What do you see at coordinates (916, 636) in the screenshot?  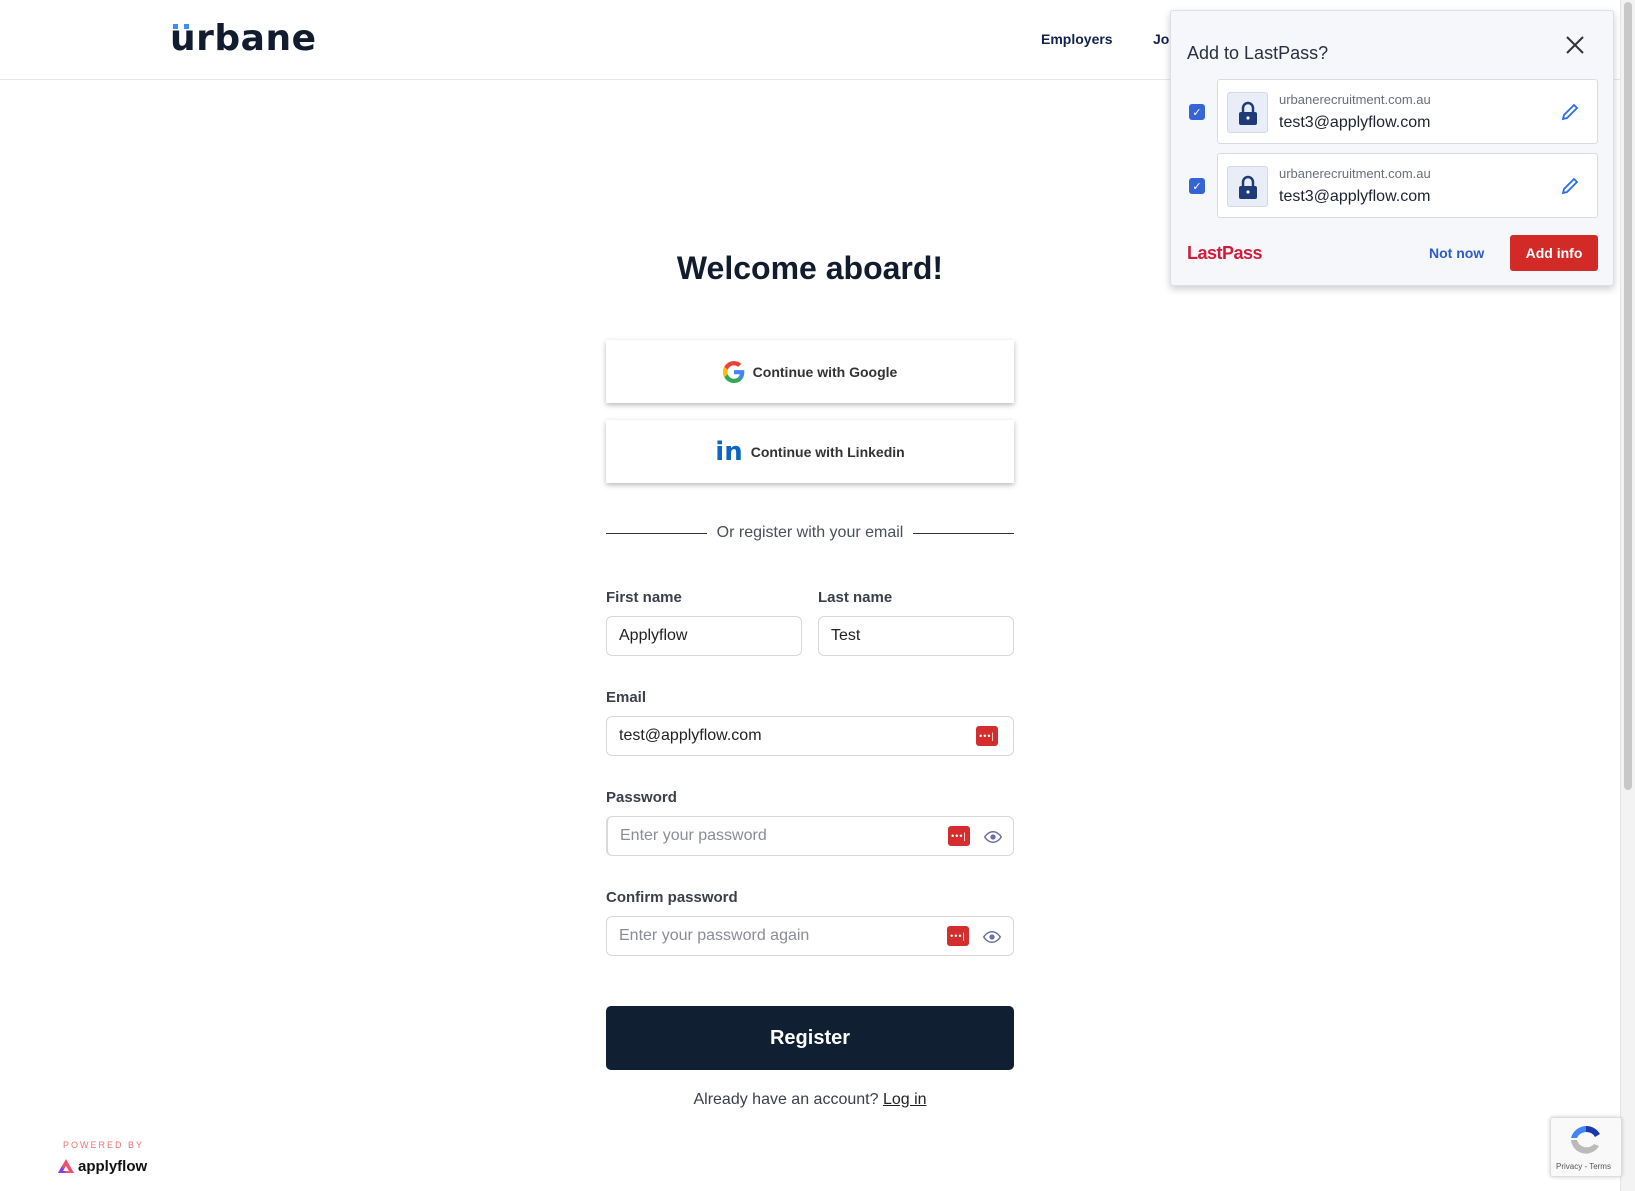 I see `last-name-input: Test` at bounding box center [916, 636].